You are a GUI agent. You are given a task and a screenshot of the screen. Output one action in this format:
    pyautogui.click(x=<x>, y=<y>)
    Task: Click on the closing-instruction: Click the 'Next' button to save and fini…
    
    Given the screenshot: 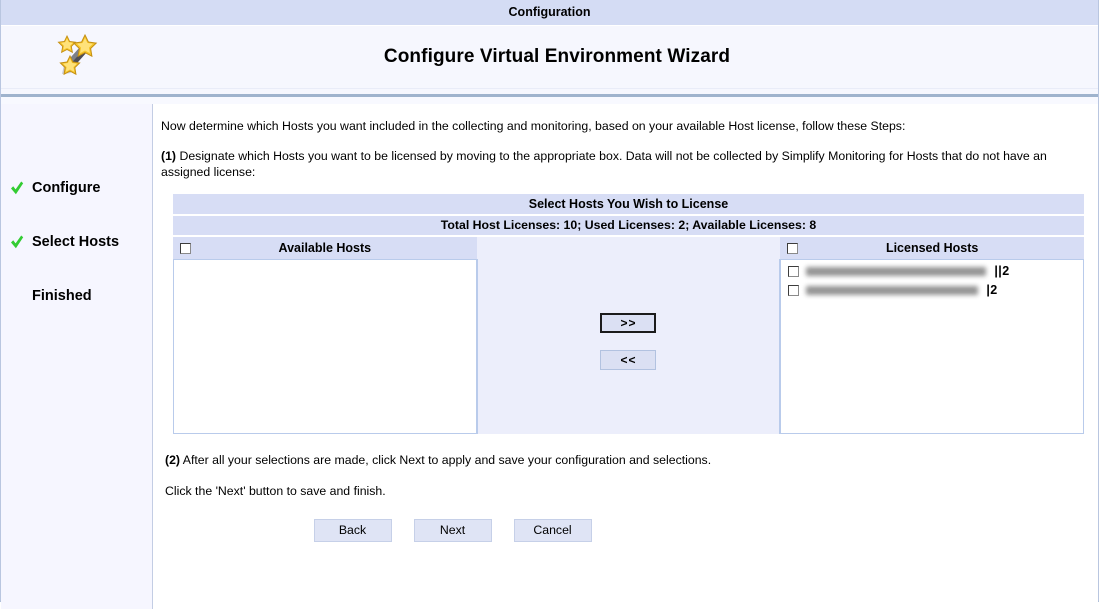 What is the action you would take?
    pyautogui.click(x=275, y=491)
    